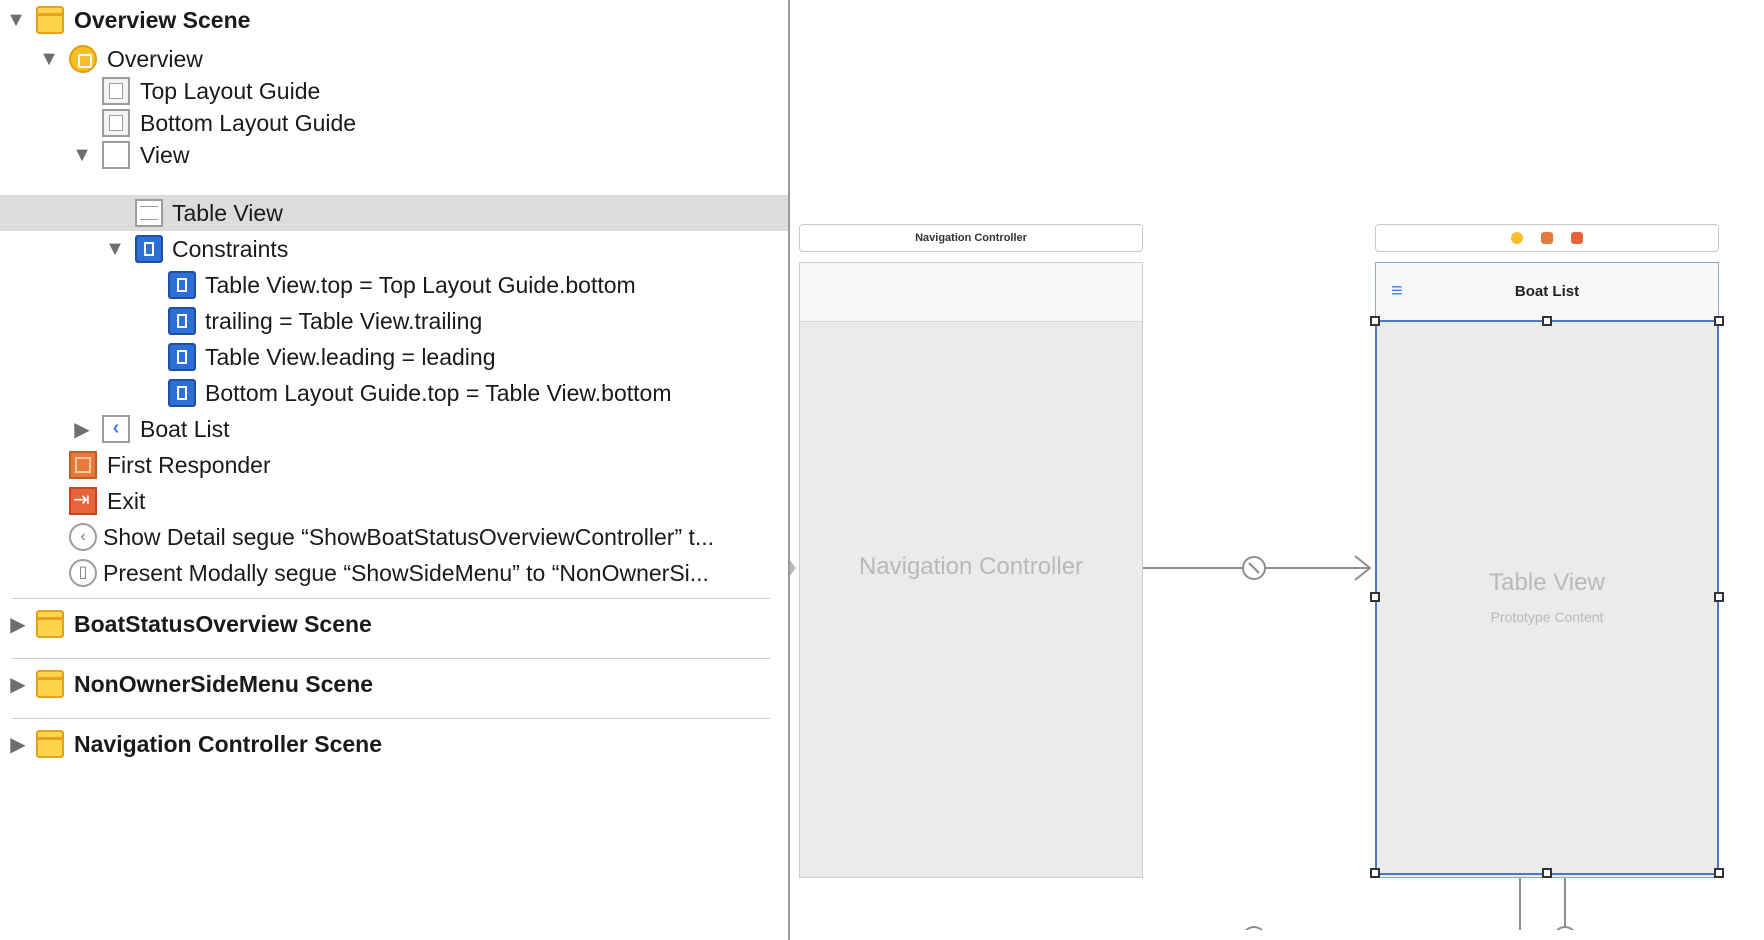 The width and height of the screenshot is (1764, 940). I want to click on outline-label: Table View.top = Top Layout Guide.bottom, so click(420, 285).